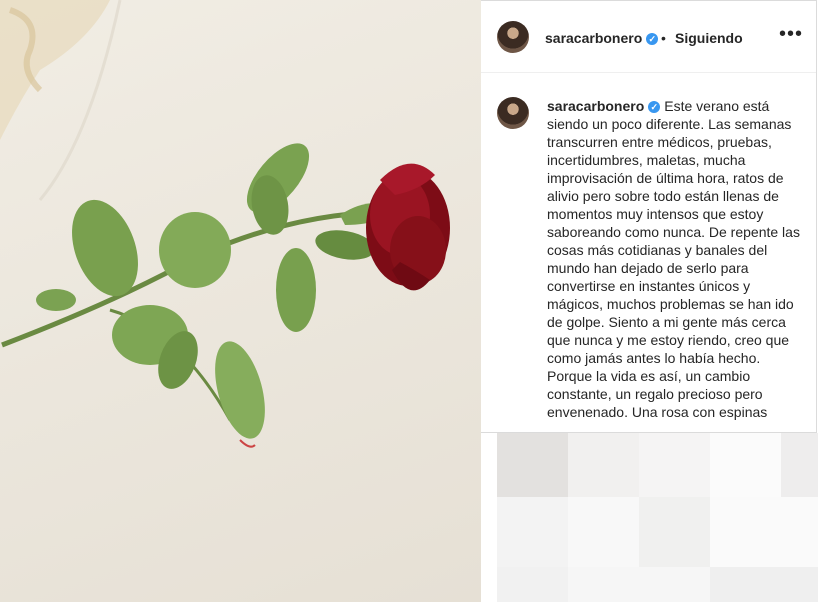 The image size is (818, 602). I want to click on username-link: saracarbonero ✓, so click(602, 38).